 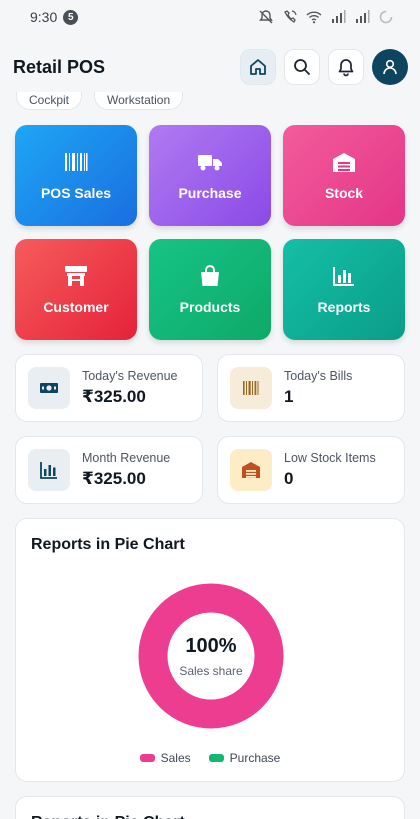 I want to click on profile-avatar, so click(x=390, y=67).